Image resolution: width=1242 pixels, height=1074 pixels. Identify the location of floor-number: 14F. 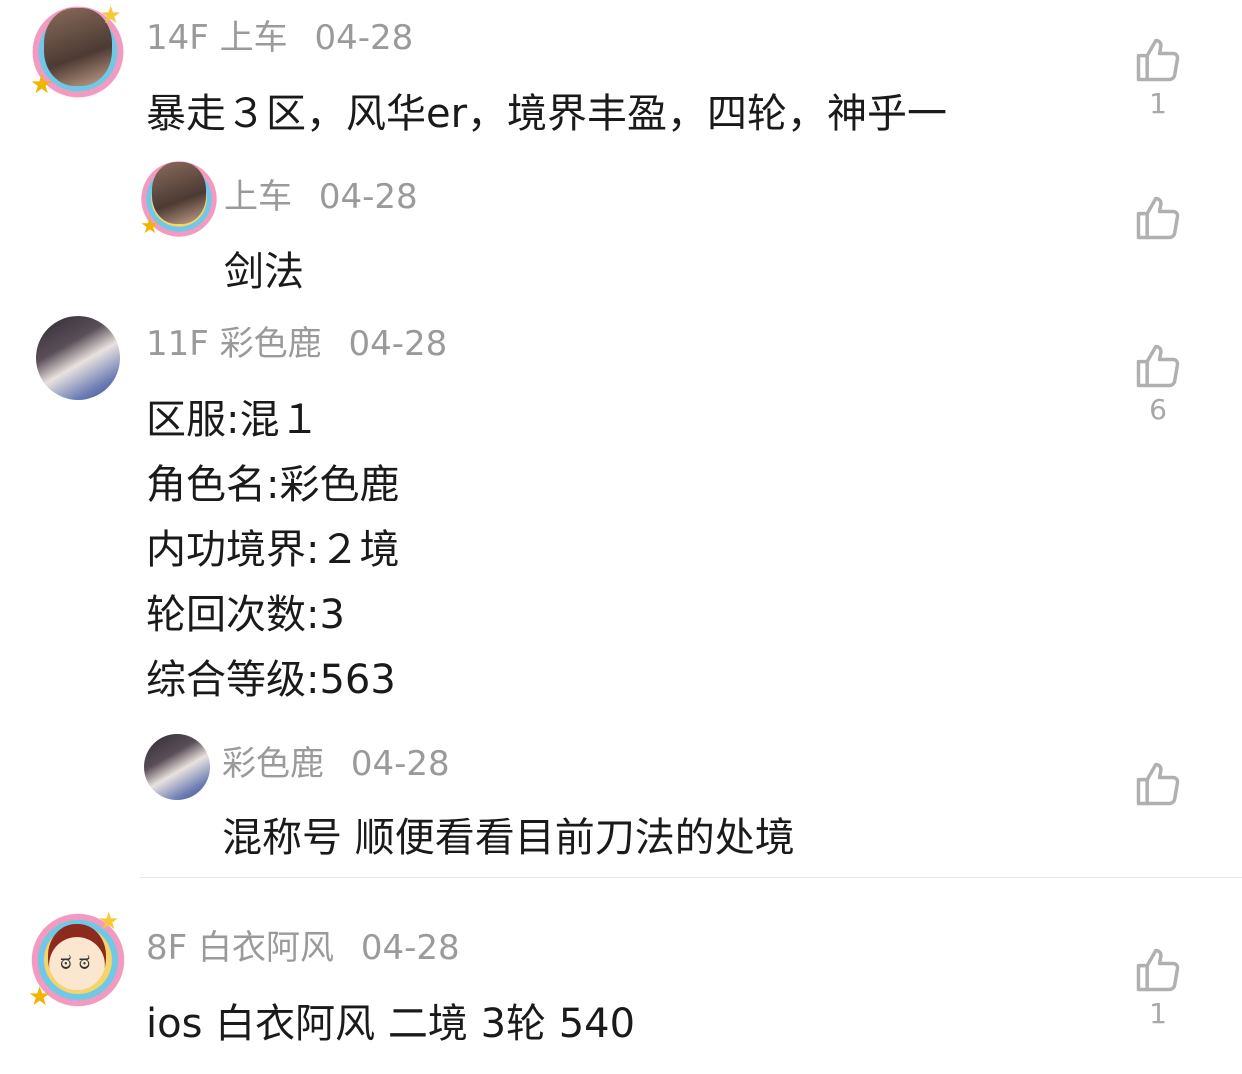
(177, 38).